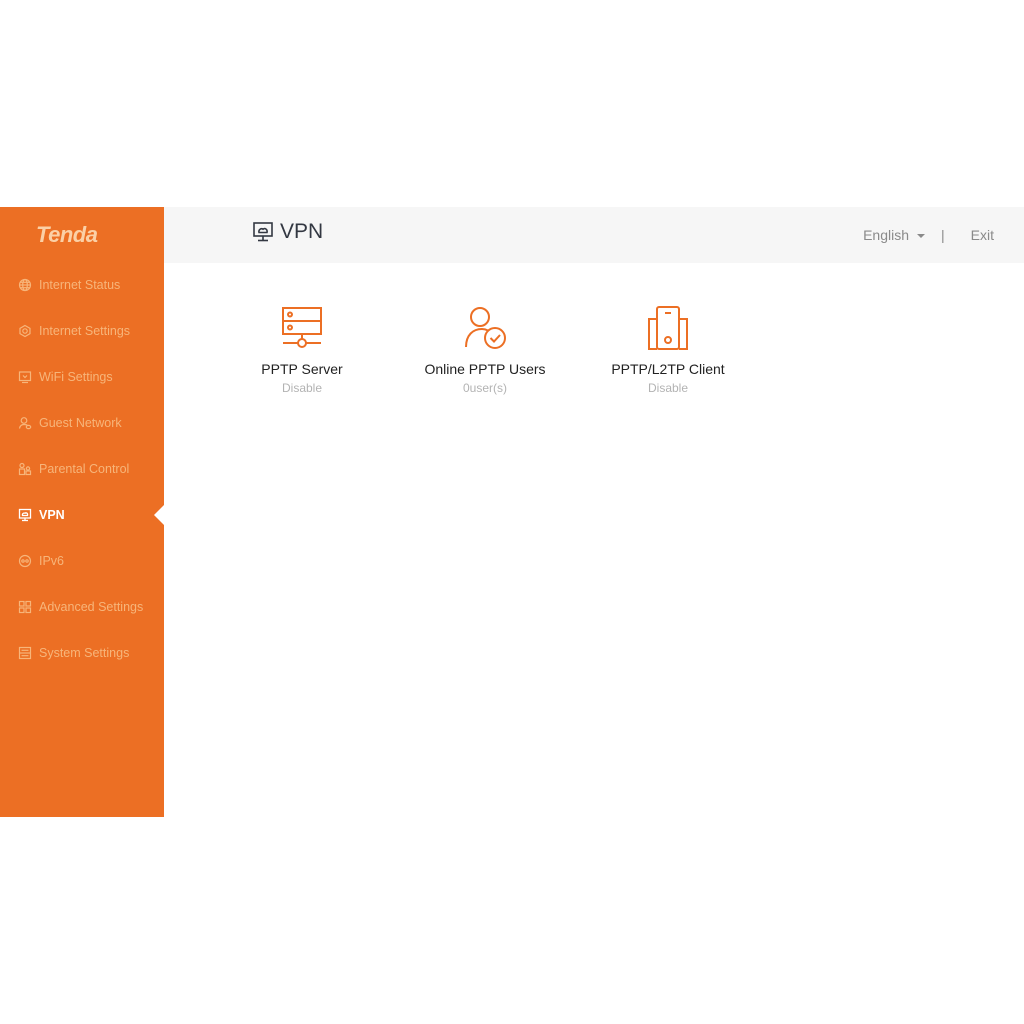 The image size is (1024, 1024). What do you see at coordinates (52, 561) in the screenshot?
I see `sidebar-item-label: IPv6` at bounding box center [52, 561].